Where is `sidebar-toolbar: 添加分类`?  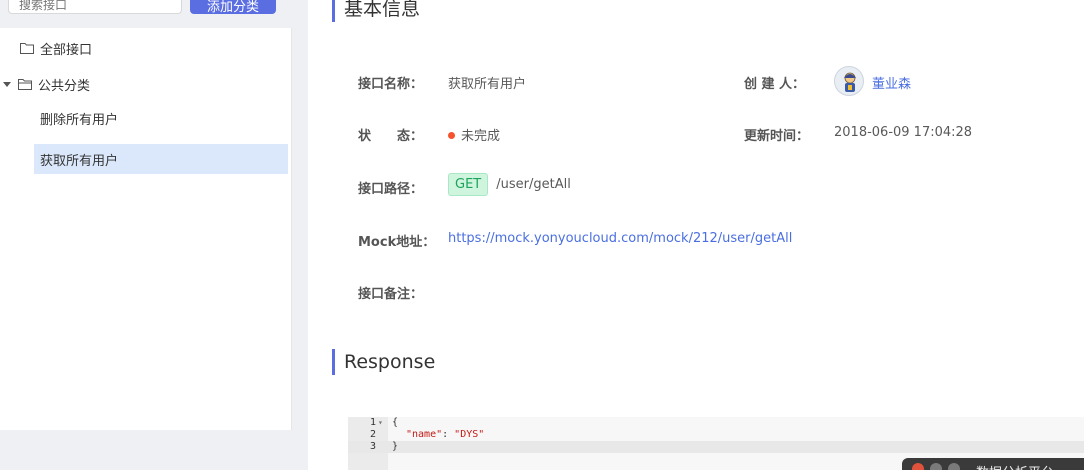 sidebar-toolbar: 添加分类 is located at coordinates (146, 14).